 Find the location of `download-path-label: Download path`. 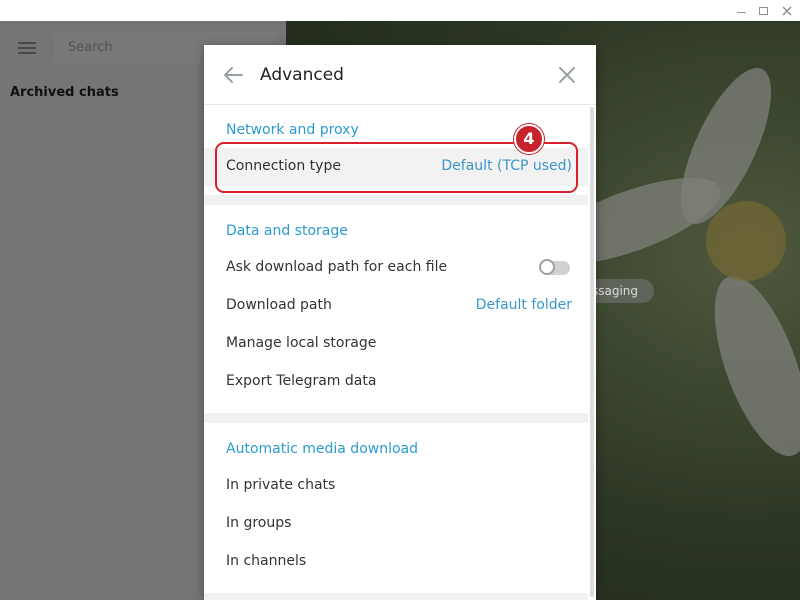

download-path-label: Download path is located at coordinates (279, 305).